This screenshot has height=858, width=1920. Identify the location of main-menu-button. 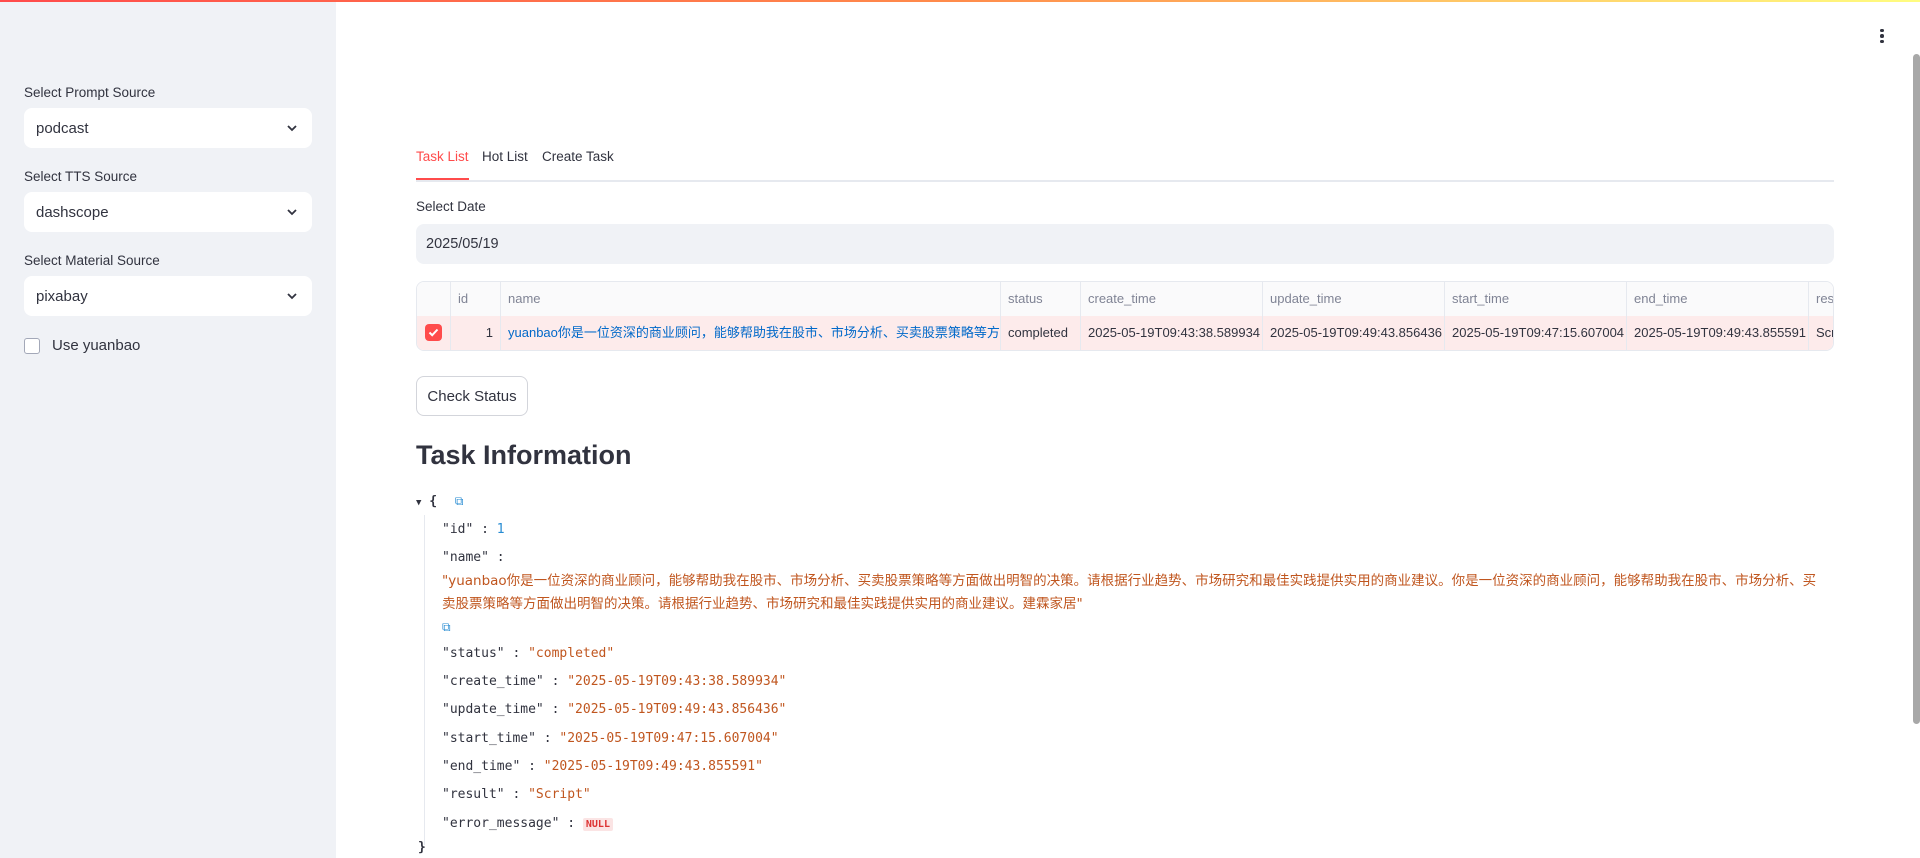
(1882, 36).